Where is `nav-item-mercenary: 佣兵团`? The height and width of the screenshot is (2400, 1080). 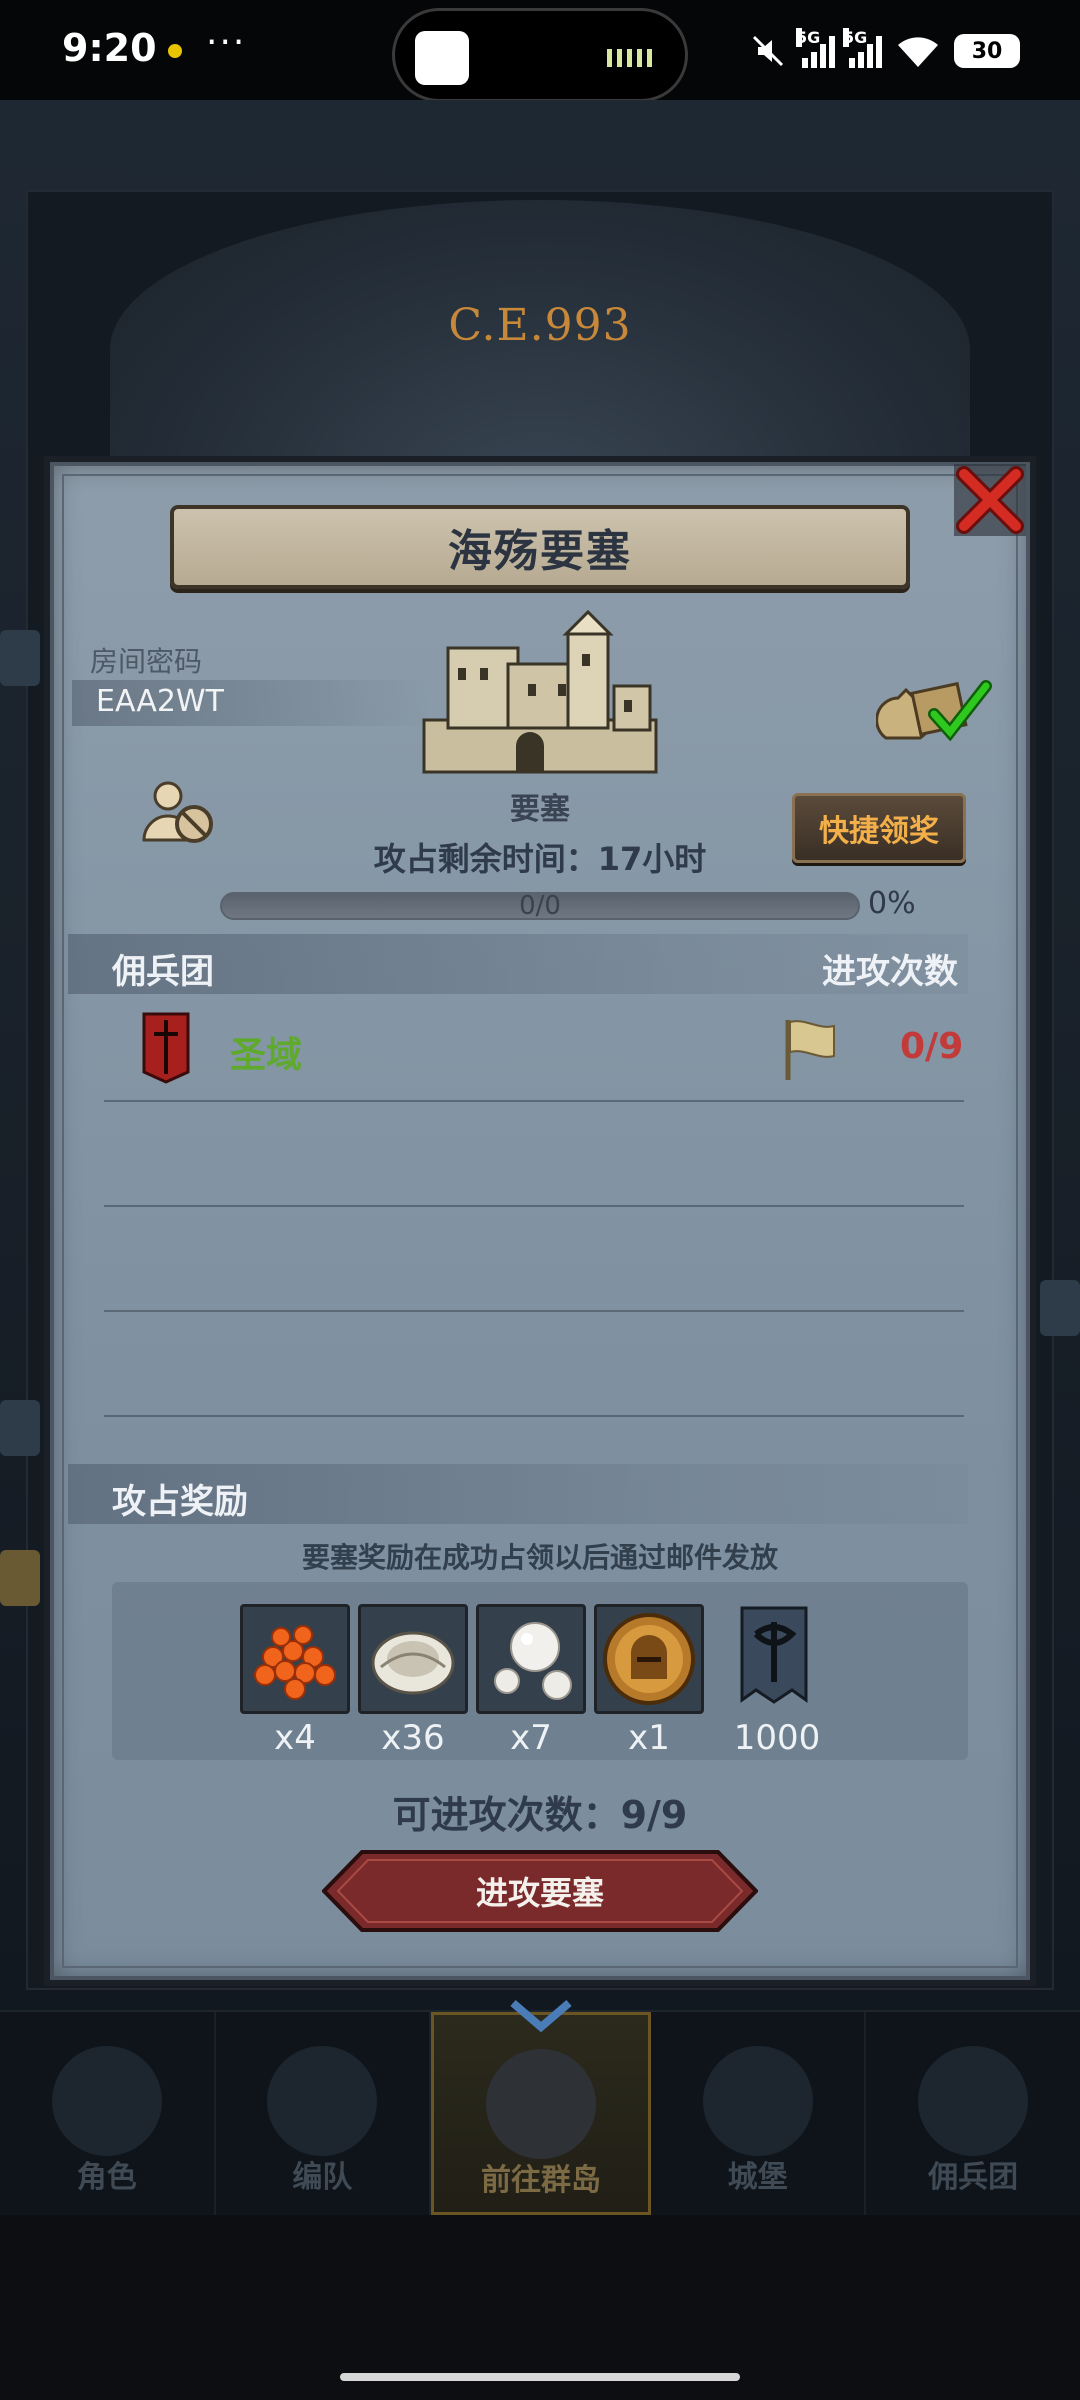
nav-item-mercenary: 佣兵团 is located at coordinates (973, 2113).